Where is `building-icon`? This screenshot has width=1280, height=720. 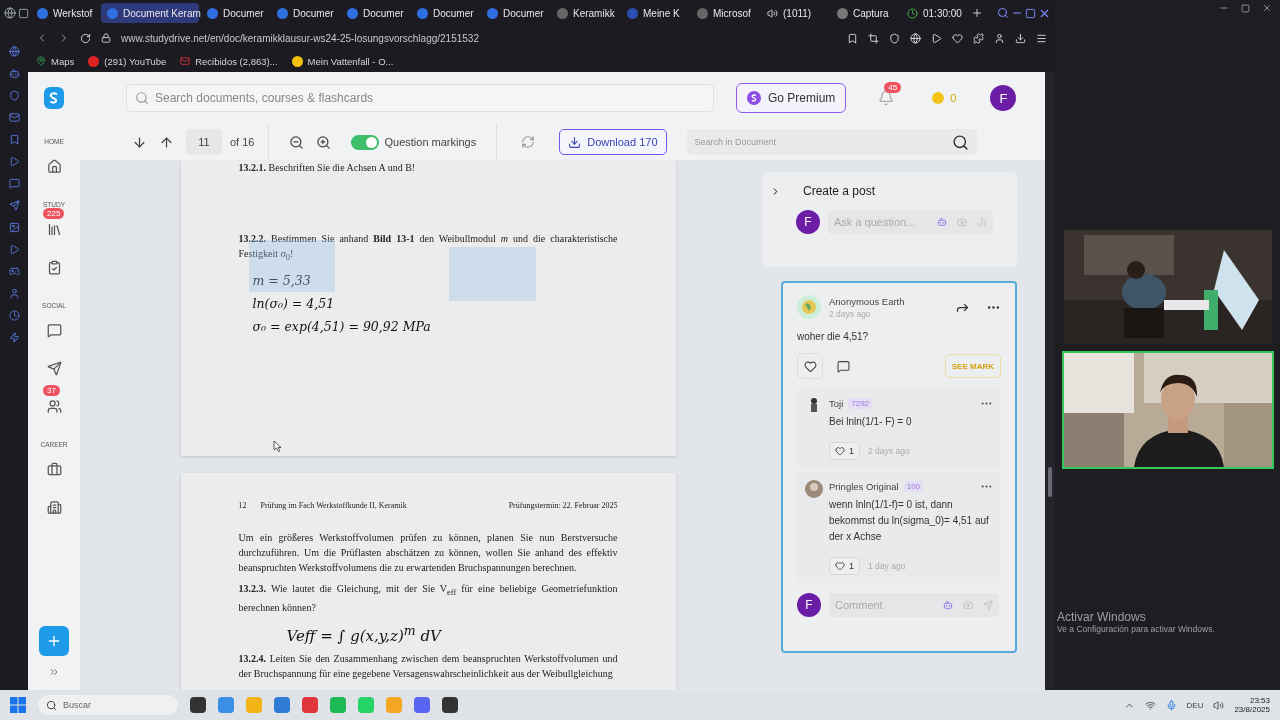 building-icon is located at coordinates (54, 507).